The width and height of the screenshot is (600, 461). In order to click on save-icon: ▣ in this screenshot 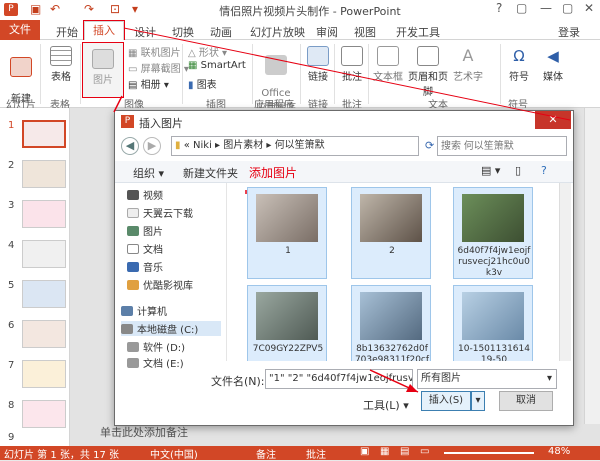, I will do `click(35, 9)`.